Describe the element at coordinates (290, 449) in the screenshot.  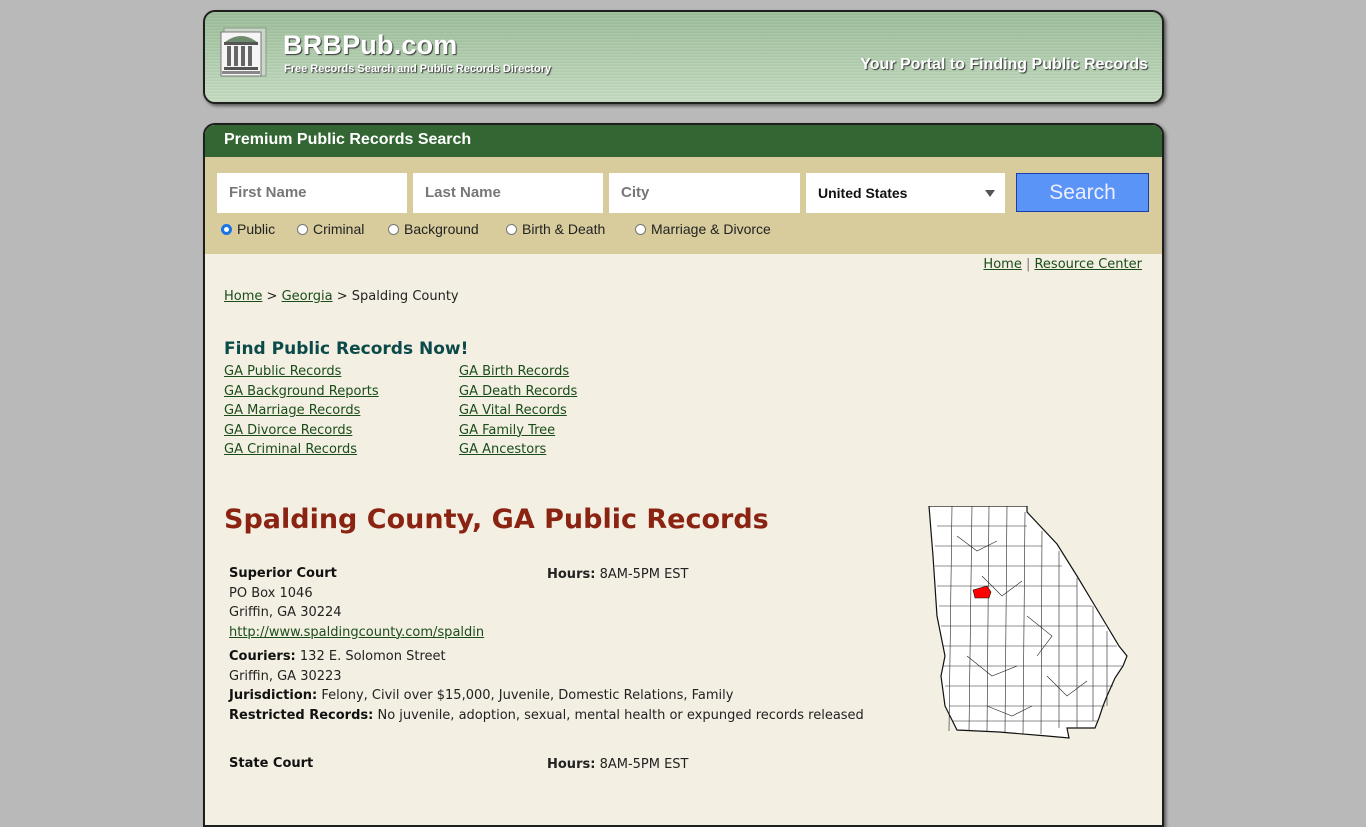
I see `link-ga-criminal-records: GA Criminal Records` at that location.